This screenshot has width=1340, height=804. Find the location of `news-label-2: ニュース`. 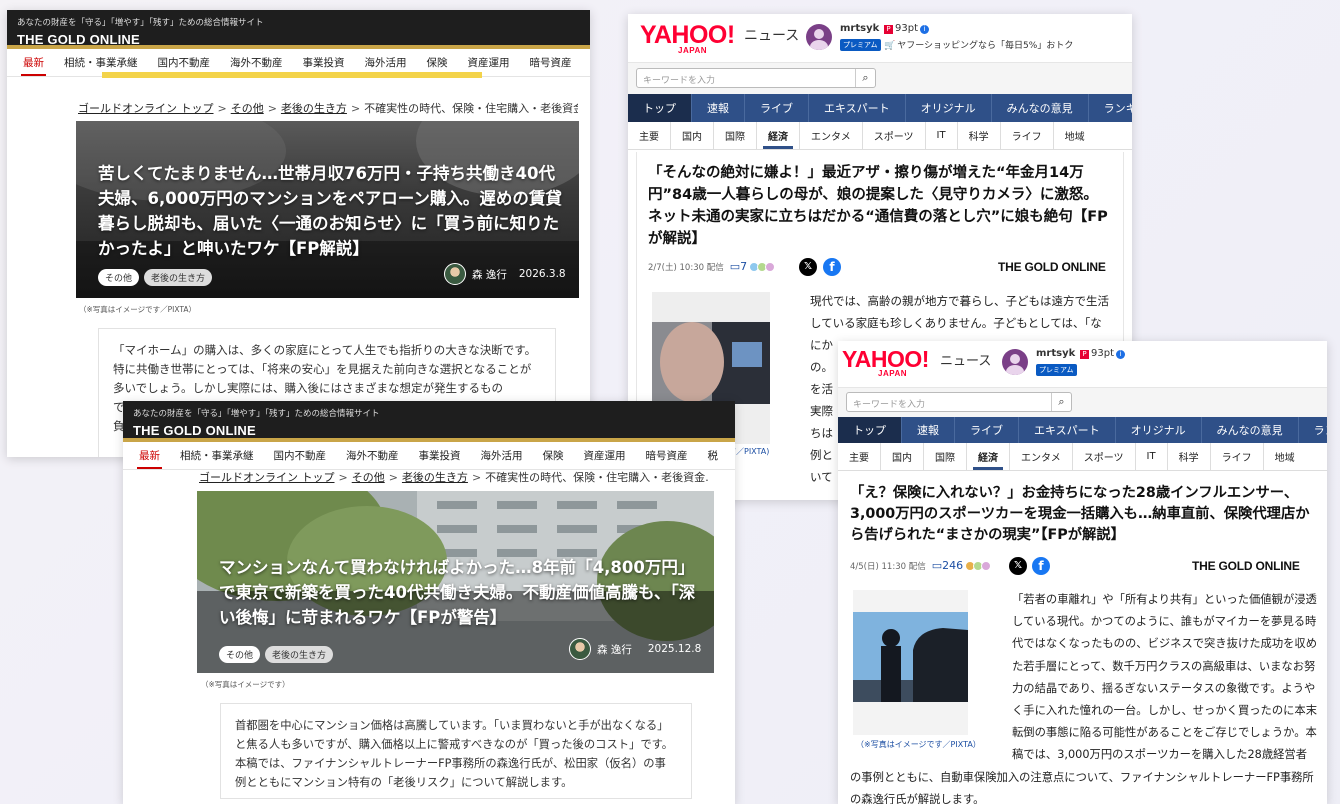

news-label-2: ニュース is located at coordinates (965, 359).